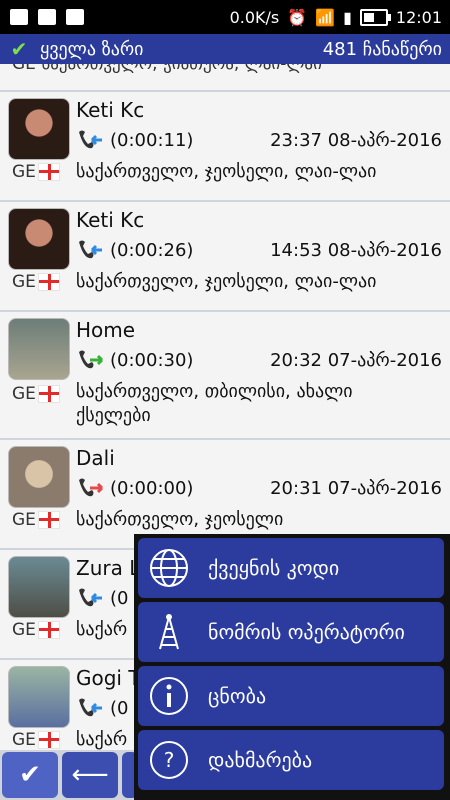 This screenshot has width=450, height=800. What do you see at coordinates (347, 17) in the screenshot?
I see `signal-icon: ▮` at bounding box center [347, 17].